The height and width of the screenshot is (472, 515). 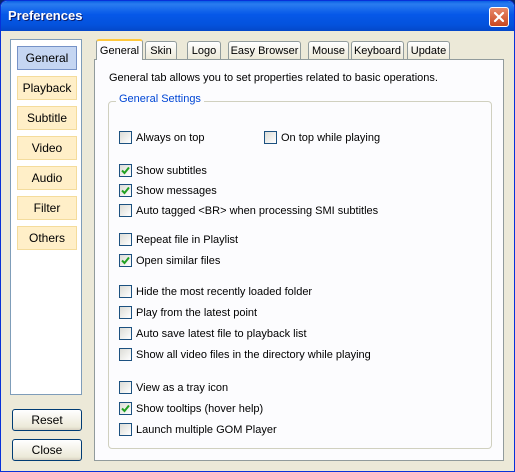 I want to click on checkbox-label: Repeat file in Playlist, so click(x=187, y=239).